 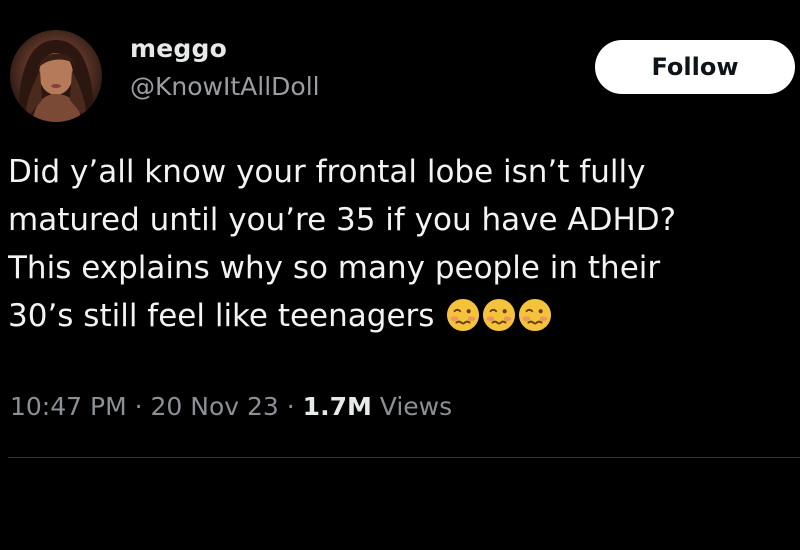 I want to click on display-name: meggo, so click(x=178, y=48).